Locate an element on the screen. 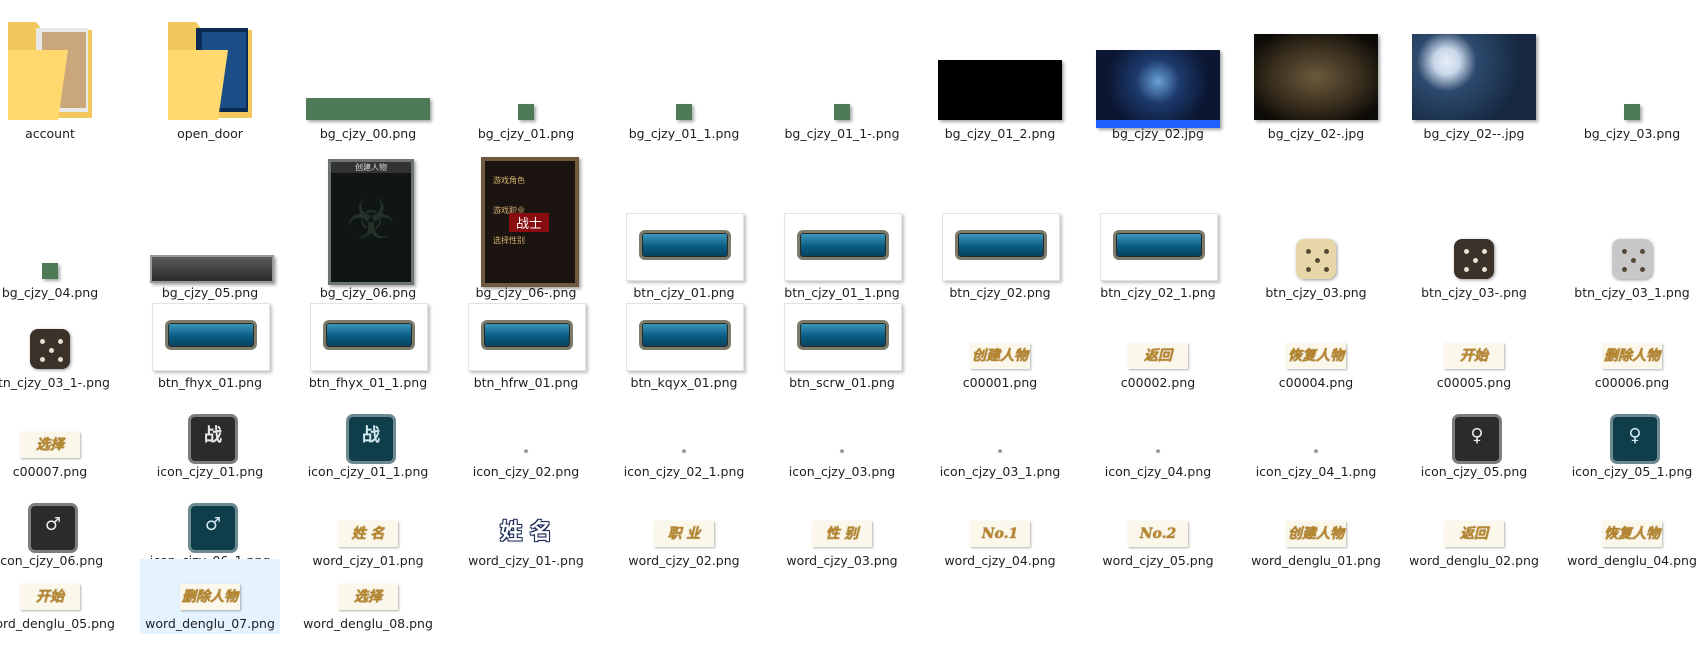  menu-panel-image: 游戏角色 游戏职业 选择性别 战士 is located at coordinates (530, 222).